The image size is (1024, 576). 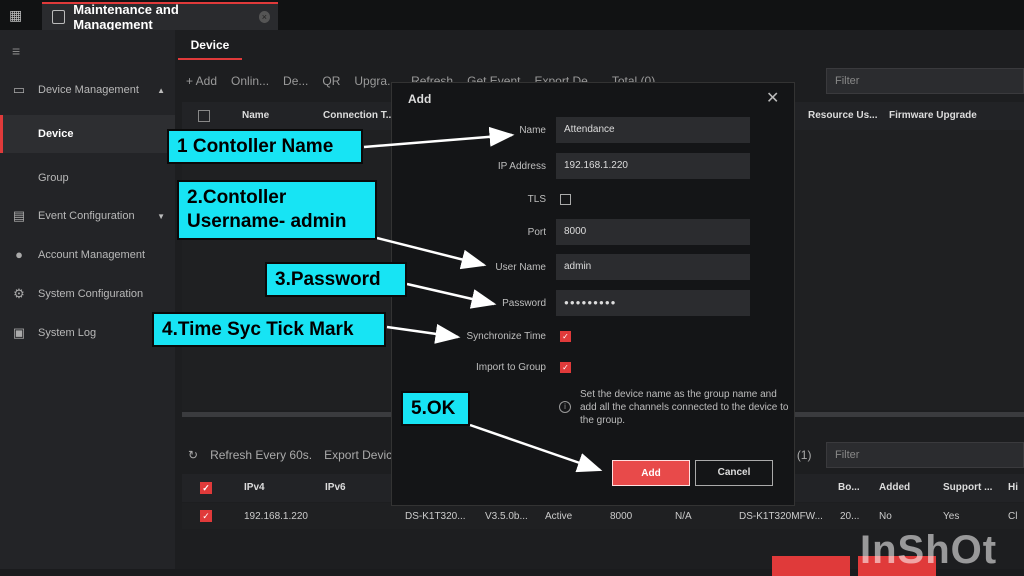 What do you see at coordinates (336, 279) in the screenshot?
I see `callout-password: 3.Password` at bounding box center [336, 279].